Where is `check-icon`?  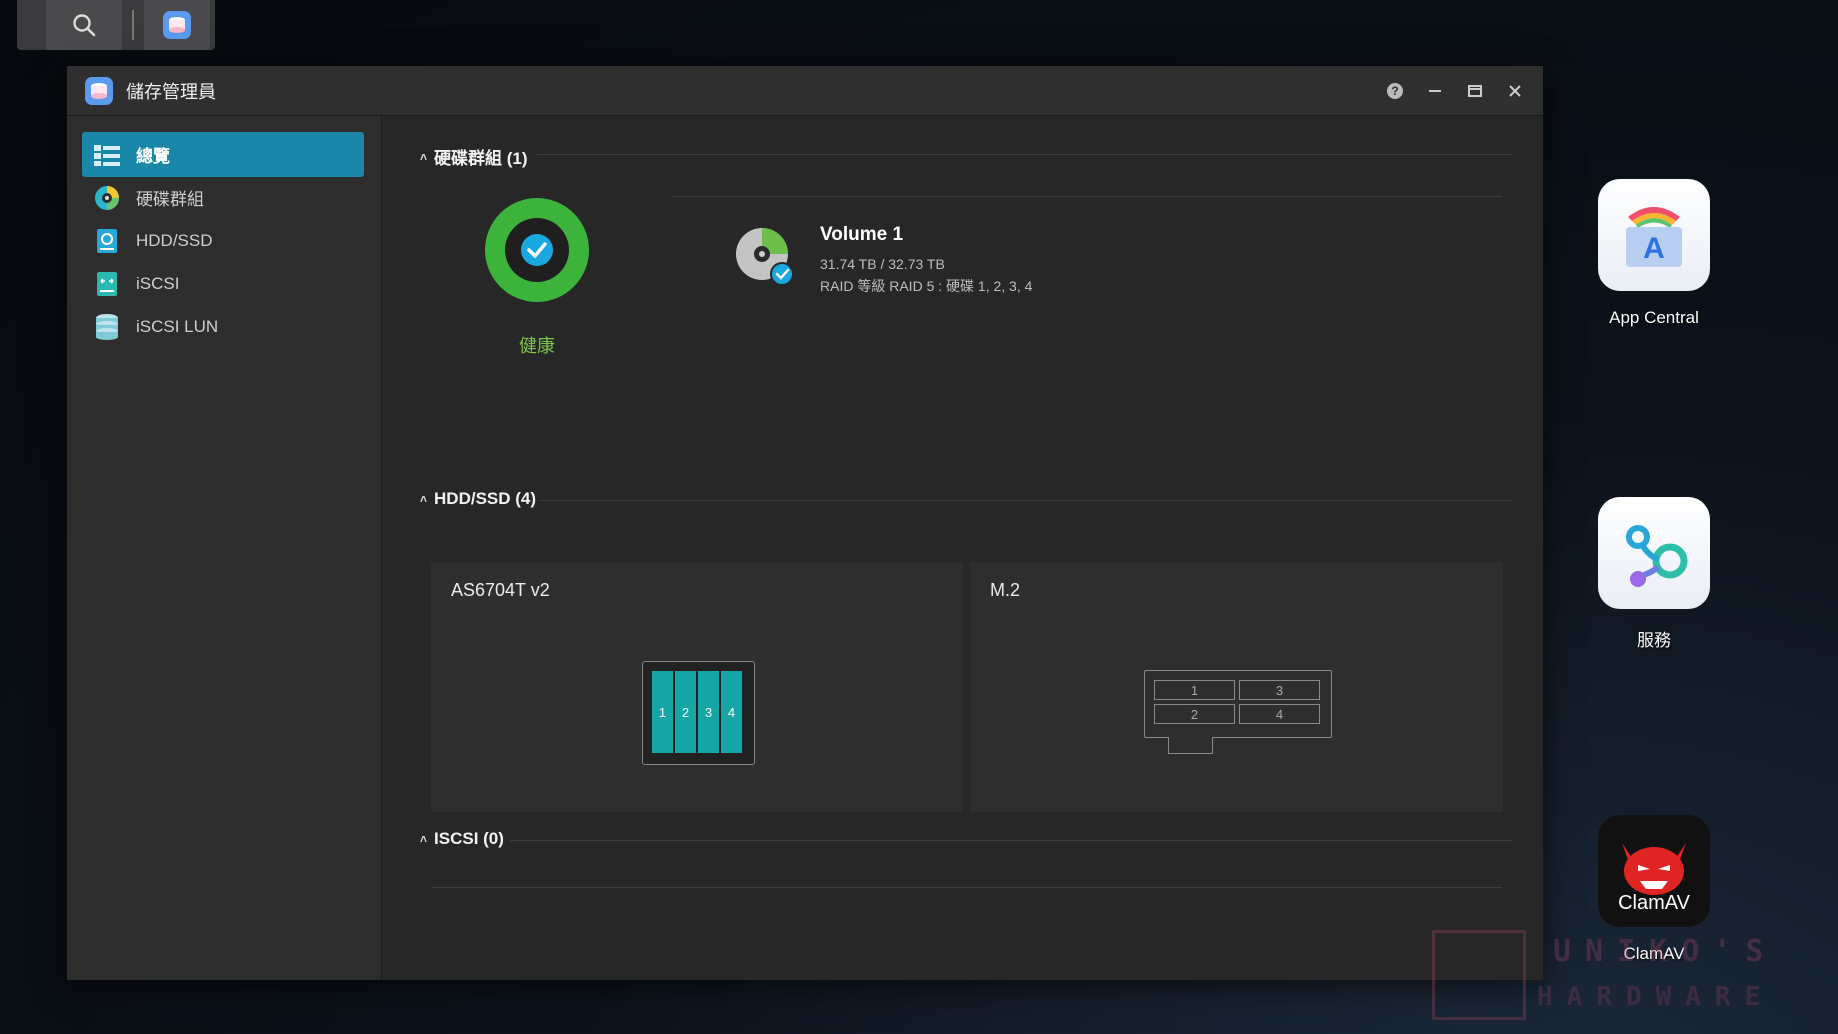 check-icon is located at coordinates (537, 250).